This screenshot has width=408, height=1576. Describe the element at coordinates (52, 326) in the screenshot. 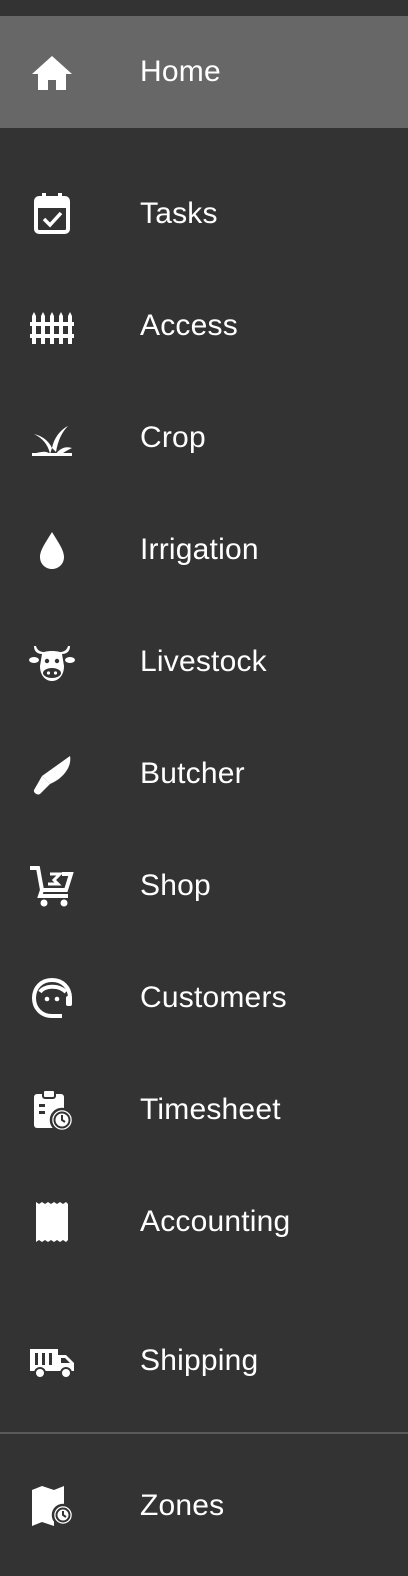

I see `fence-icon` at that location.